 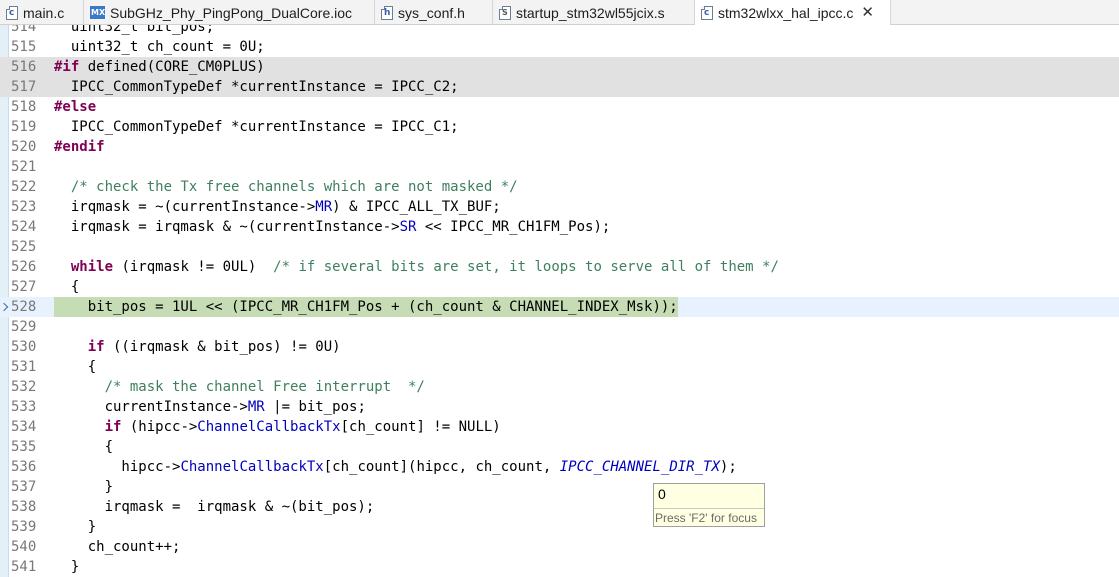 What do you see at coordinates (559, 527) in the screenshot?
I see `code-line: 539 }` at bounding box center [559, 527].